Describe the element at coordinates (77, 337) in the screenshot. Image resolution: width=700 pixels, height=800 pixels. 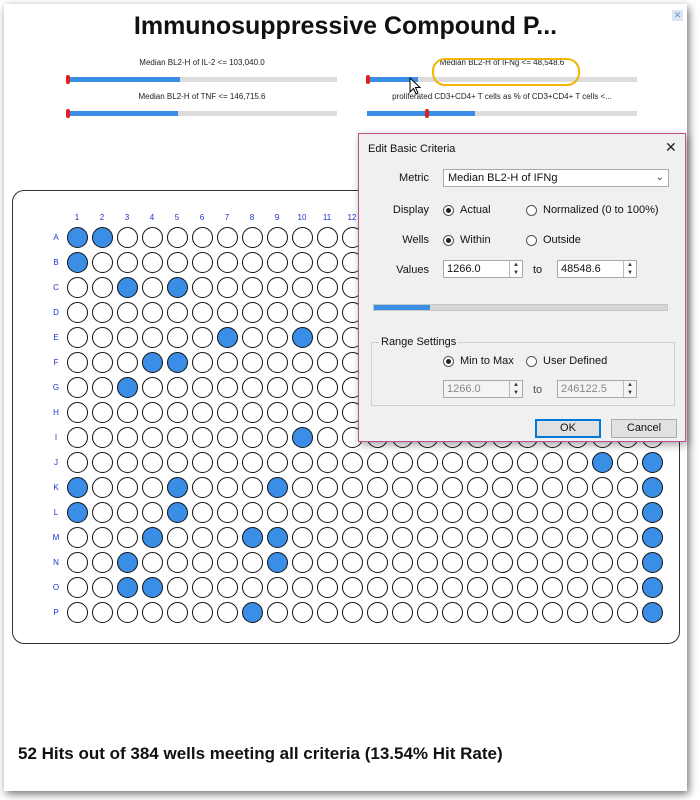
I see `well-E1` at that location.